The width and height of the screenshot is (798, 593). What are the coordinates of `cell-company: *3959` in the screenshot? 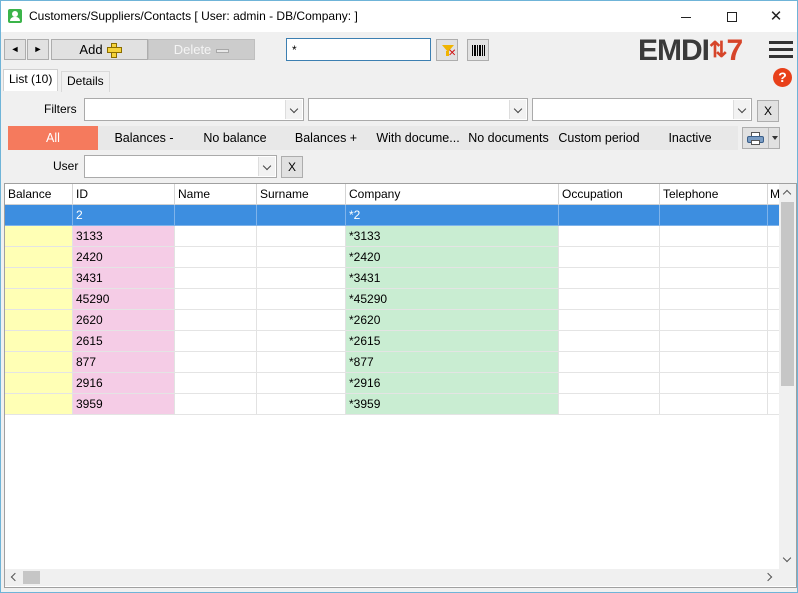 It's located at (452, 404).